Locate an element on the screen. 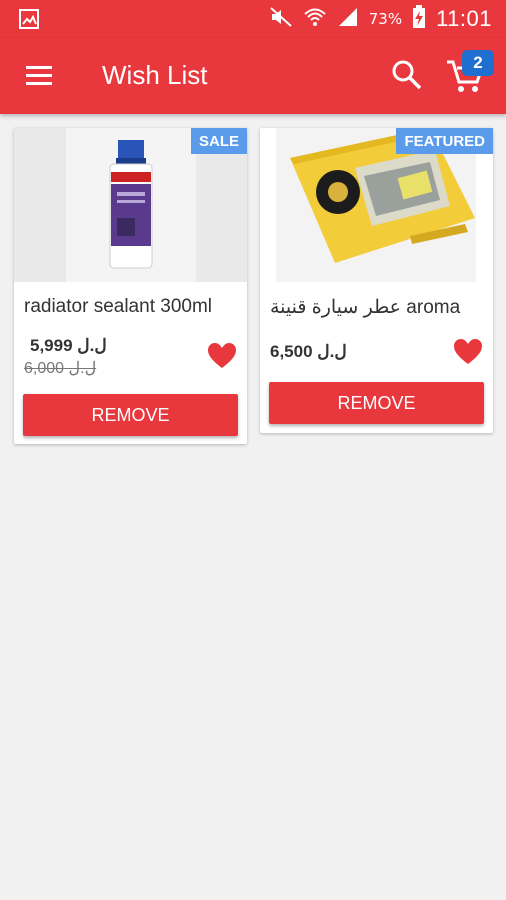  app-bar: Wish List is located at coordinates (253, 76).